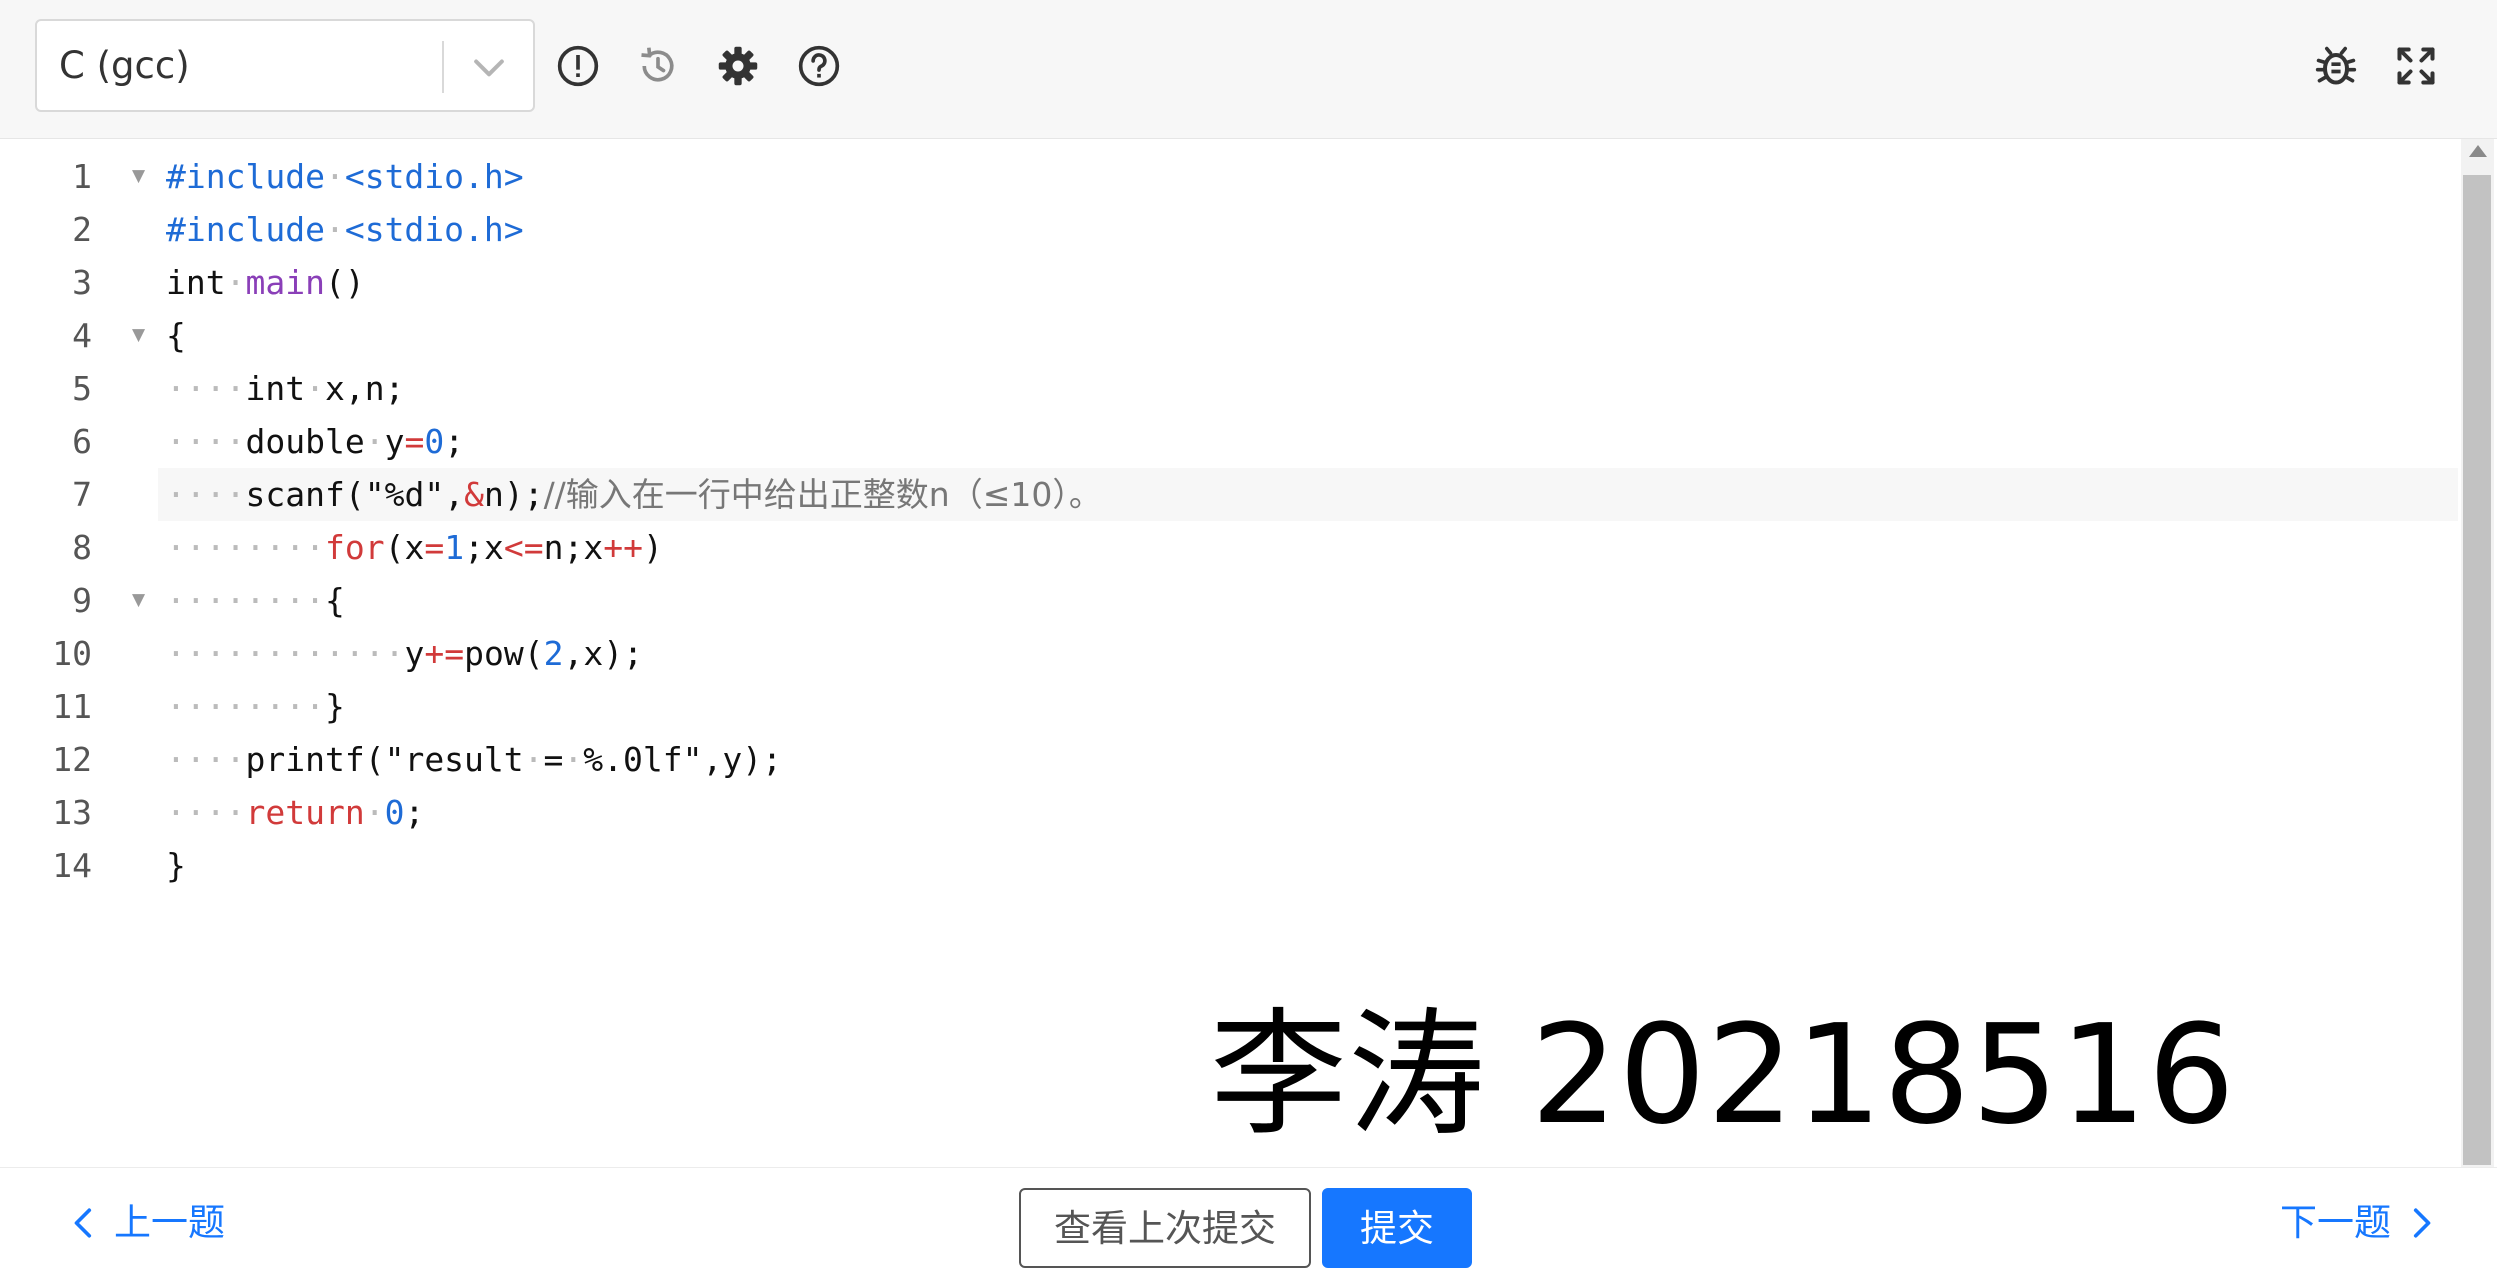  I want to click on line-number: 12, so click(72, 759).